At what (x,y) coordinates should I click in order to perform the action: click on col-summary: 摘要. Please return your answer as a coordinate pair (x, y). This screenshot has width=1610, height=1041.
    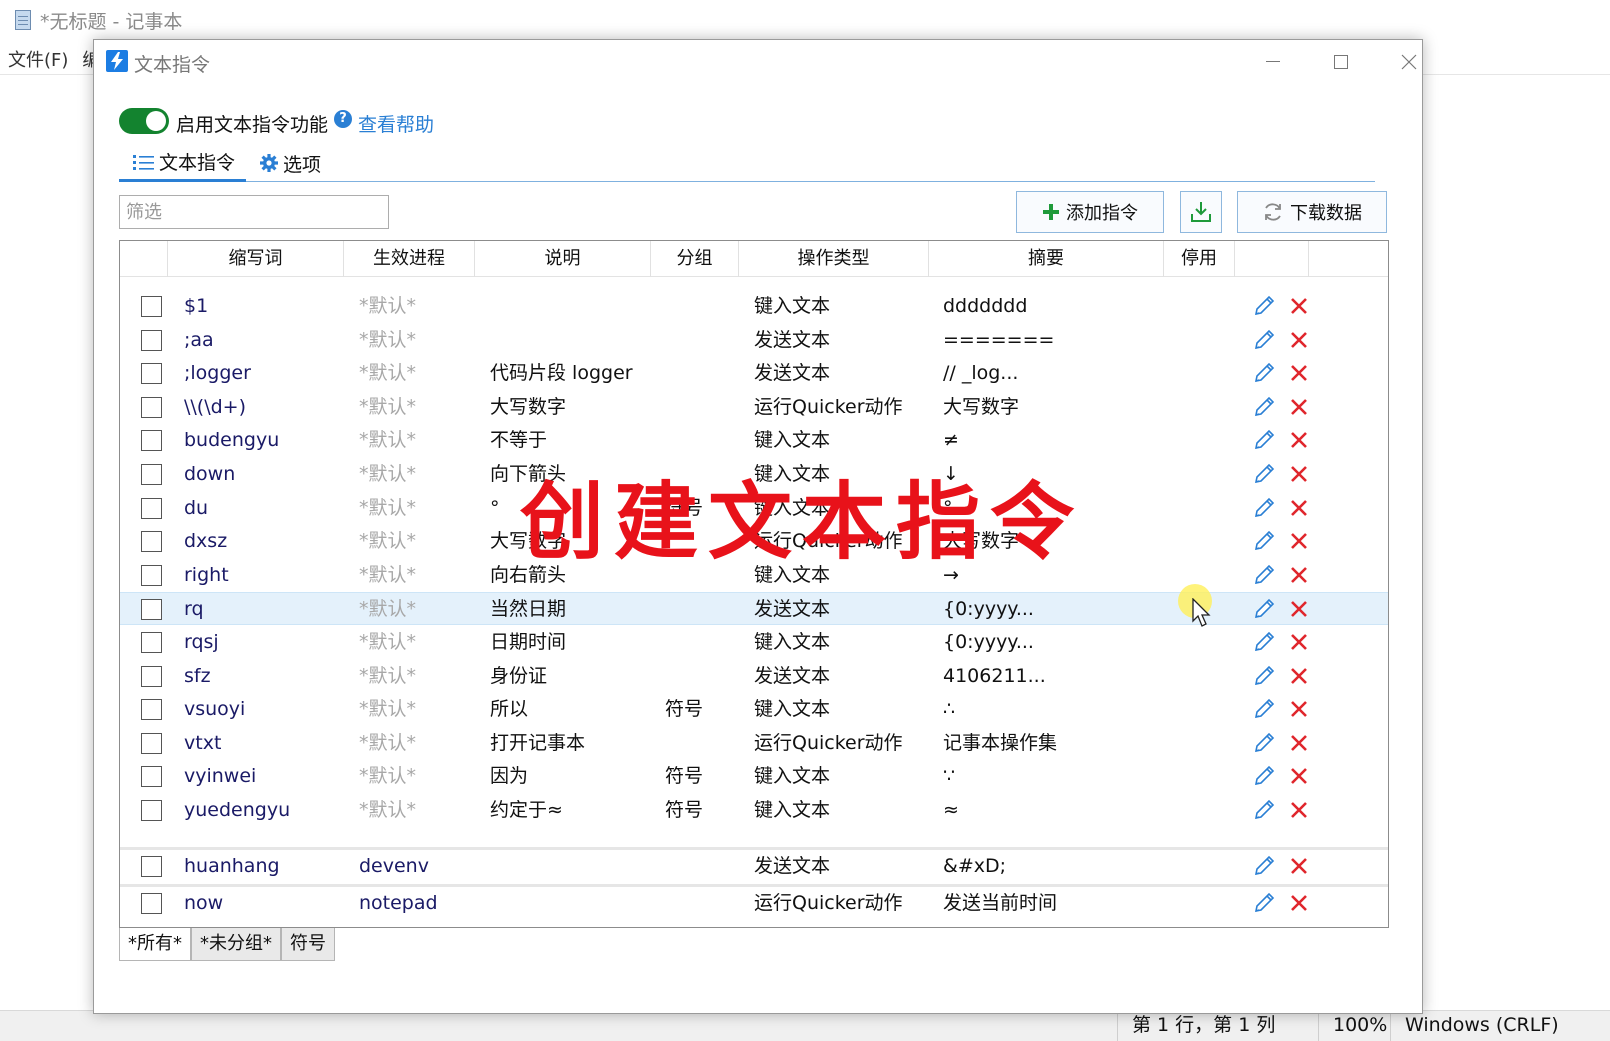
    Looking at the image, I should click on (1046, 259).